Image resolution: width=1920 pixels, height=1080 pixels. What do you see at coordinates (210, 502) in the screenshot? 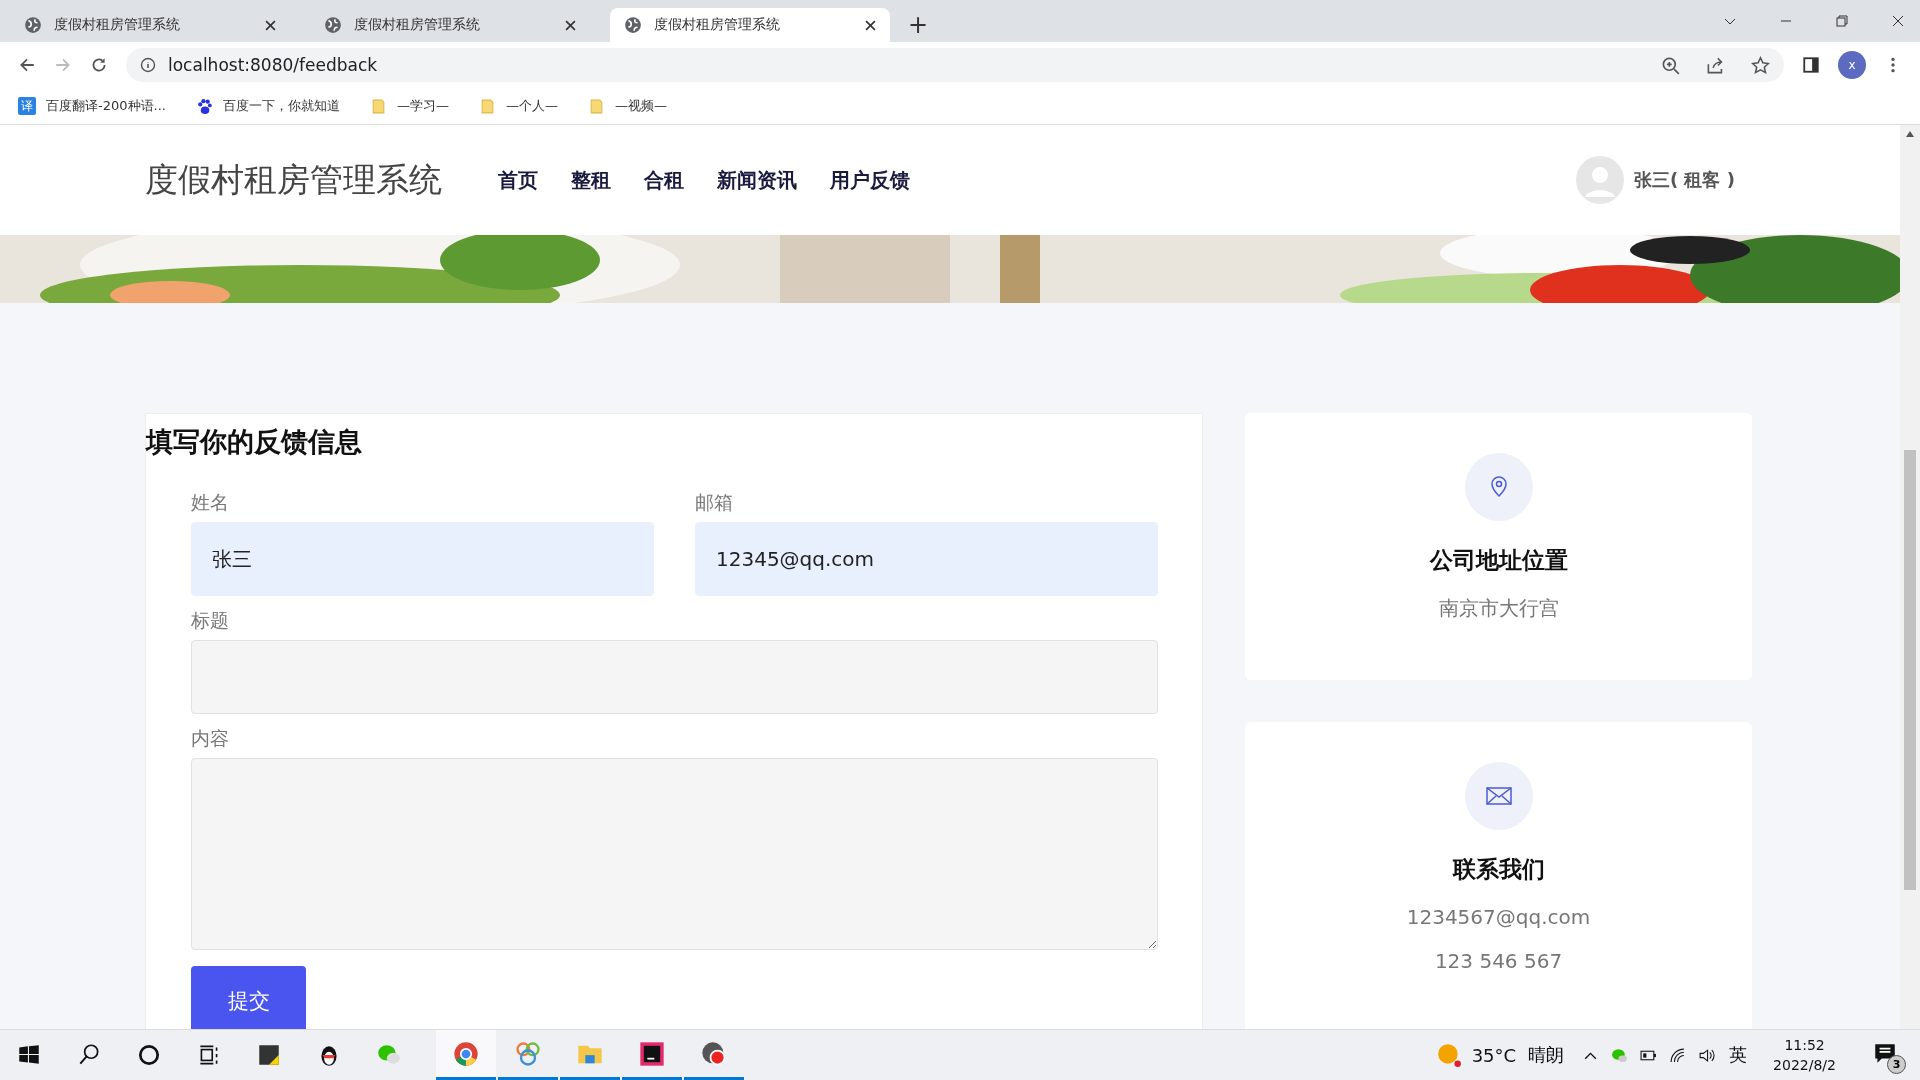
I see `field-label: 姓名` at bounding box center [210, 502].